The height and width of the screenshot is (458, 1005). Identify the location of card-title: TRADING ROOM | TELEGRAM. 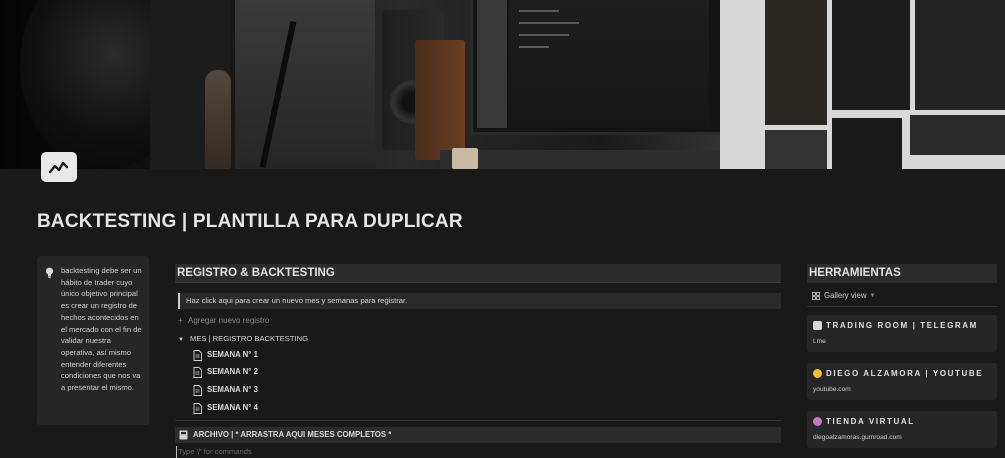
(902, 325).